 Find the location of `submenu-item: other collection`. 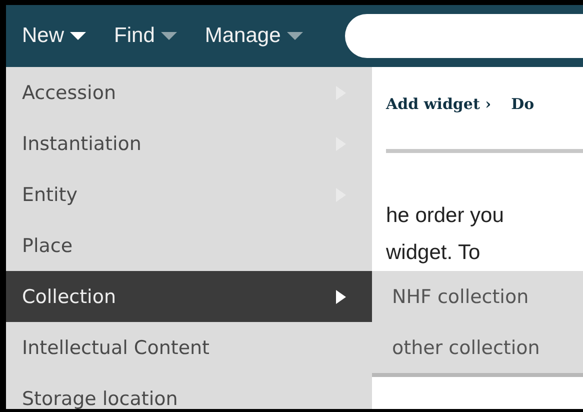

submenu-item: other collection is located at coordinates (477, 347).